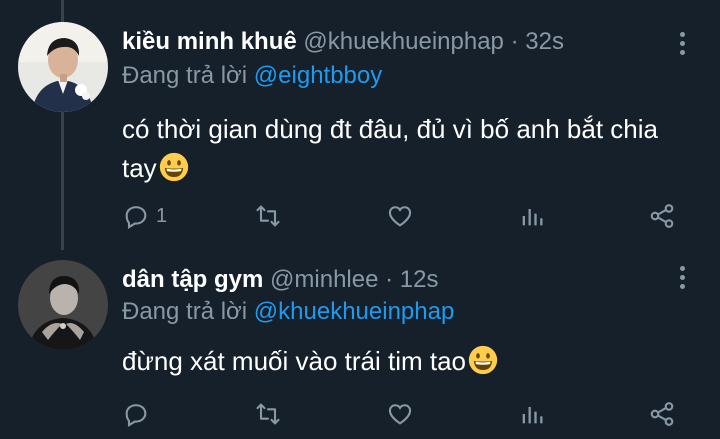  Describe the element at coordinates (354, 311) in the screenshot. I see `reply-mention-link: @khuekhueinphap` at that location.